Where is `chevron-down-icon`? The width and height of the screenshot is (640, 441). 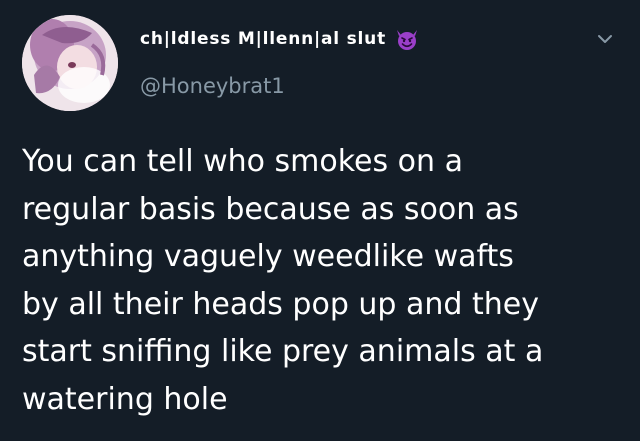 chevron-down-icon is located at coordinates (605, 39).